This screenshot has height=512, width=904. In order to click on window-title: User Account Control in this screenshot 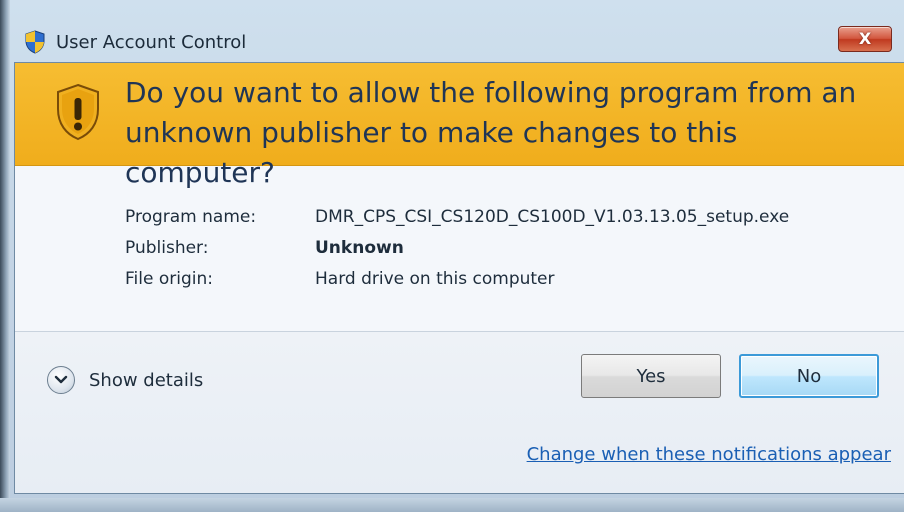, I will do `click(151, 42)`.